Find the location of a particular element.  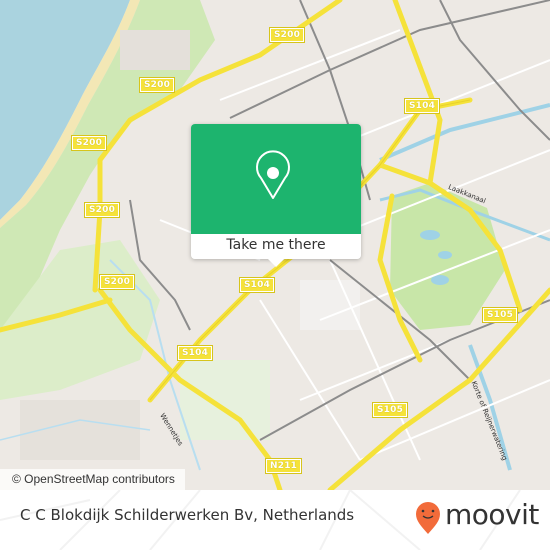

map-attribution: © OpenStreetMap contributors is located at coordinates (92, 479).